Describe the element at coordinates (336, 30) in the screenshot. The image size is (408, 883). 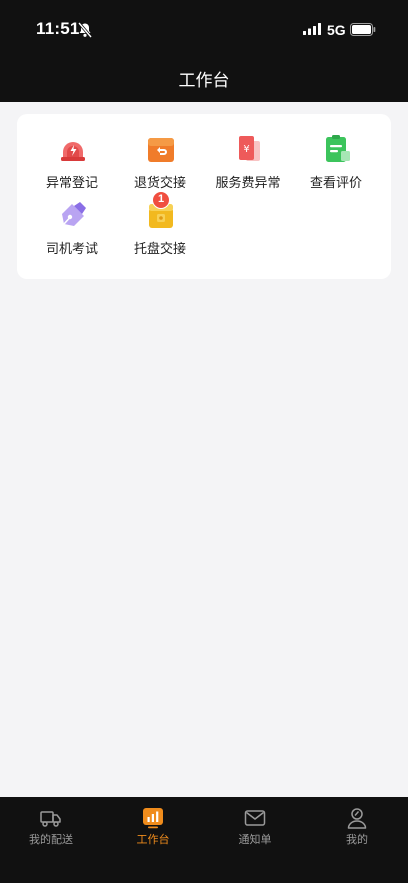
I see `network-type: 5G` at that location.